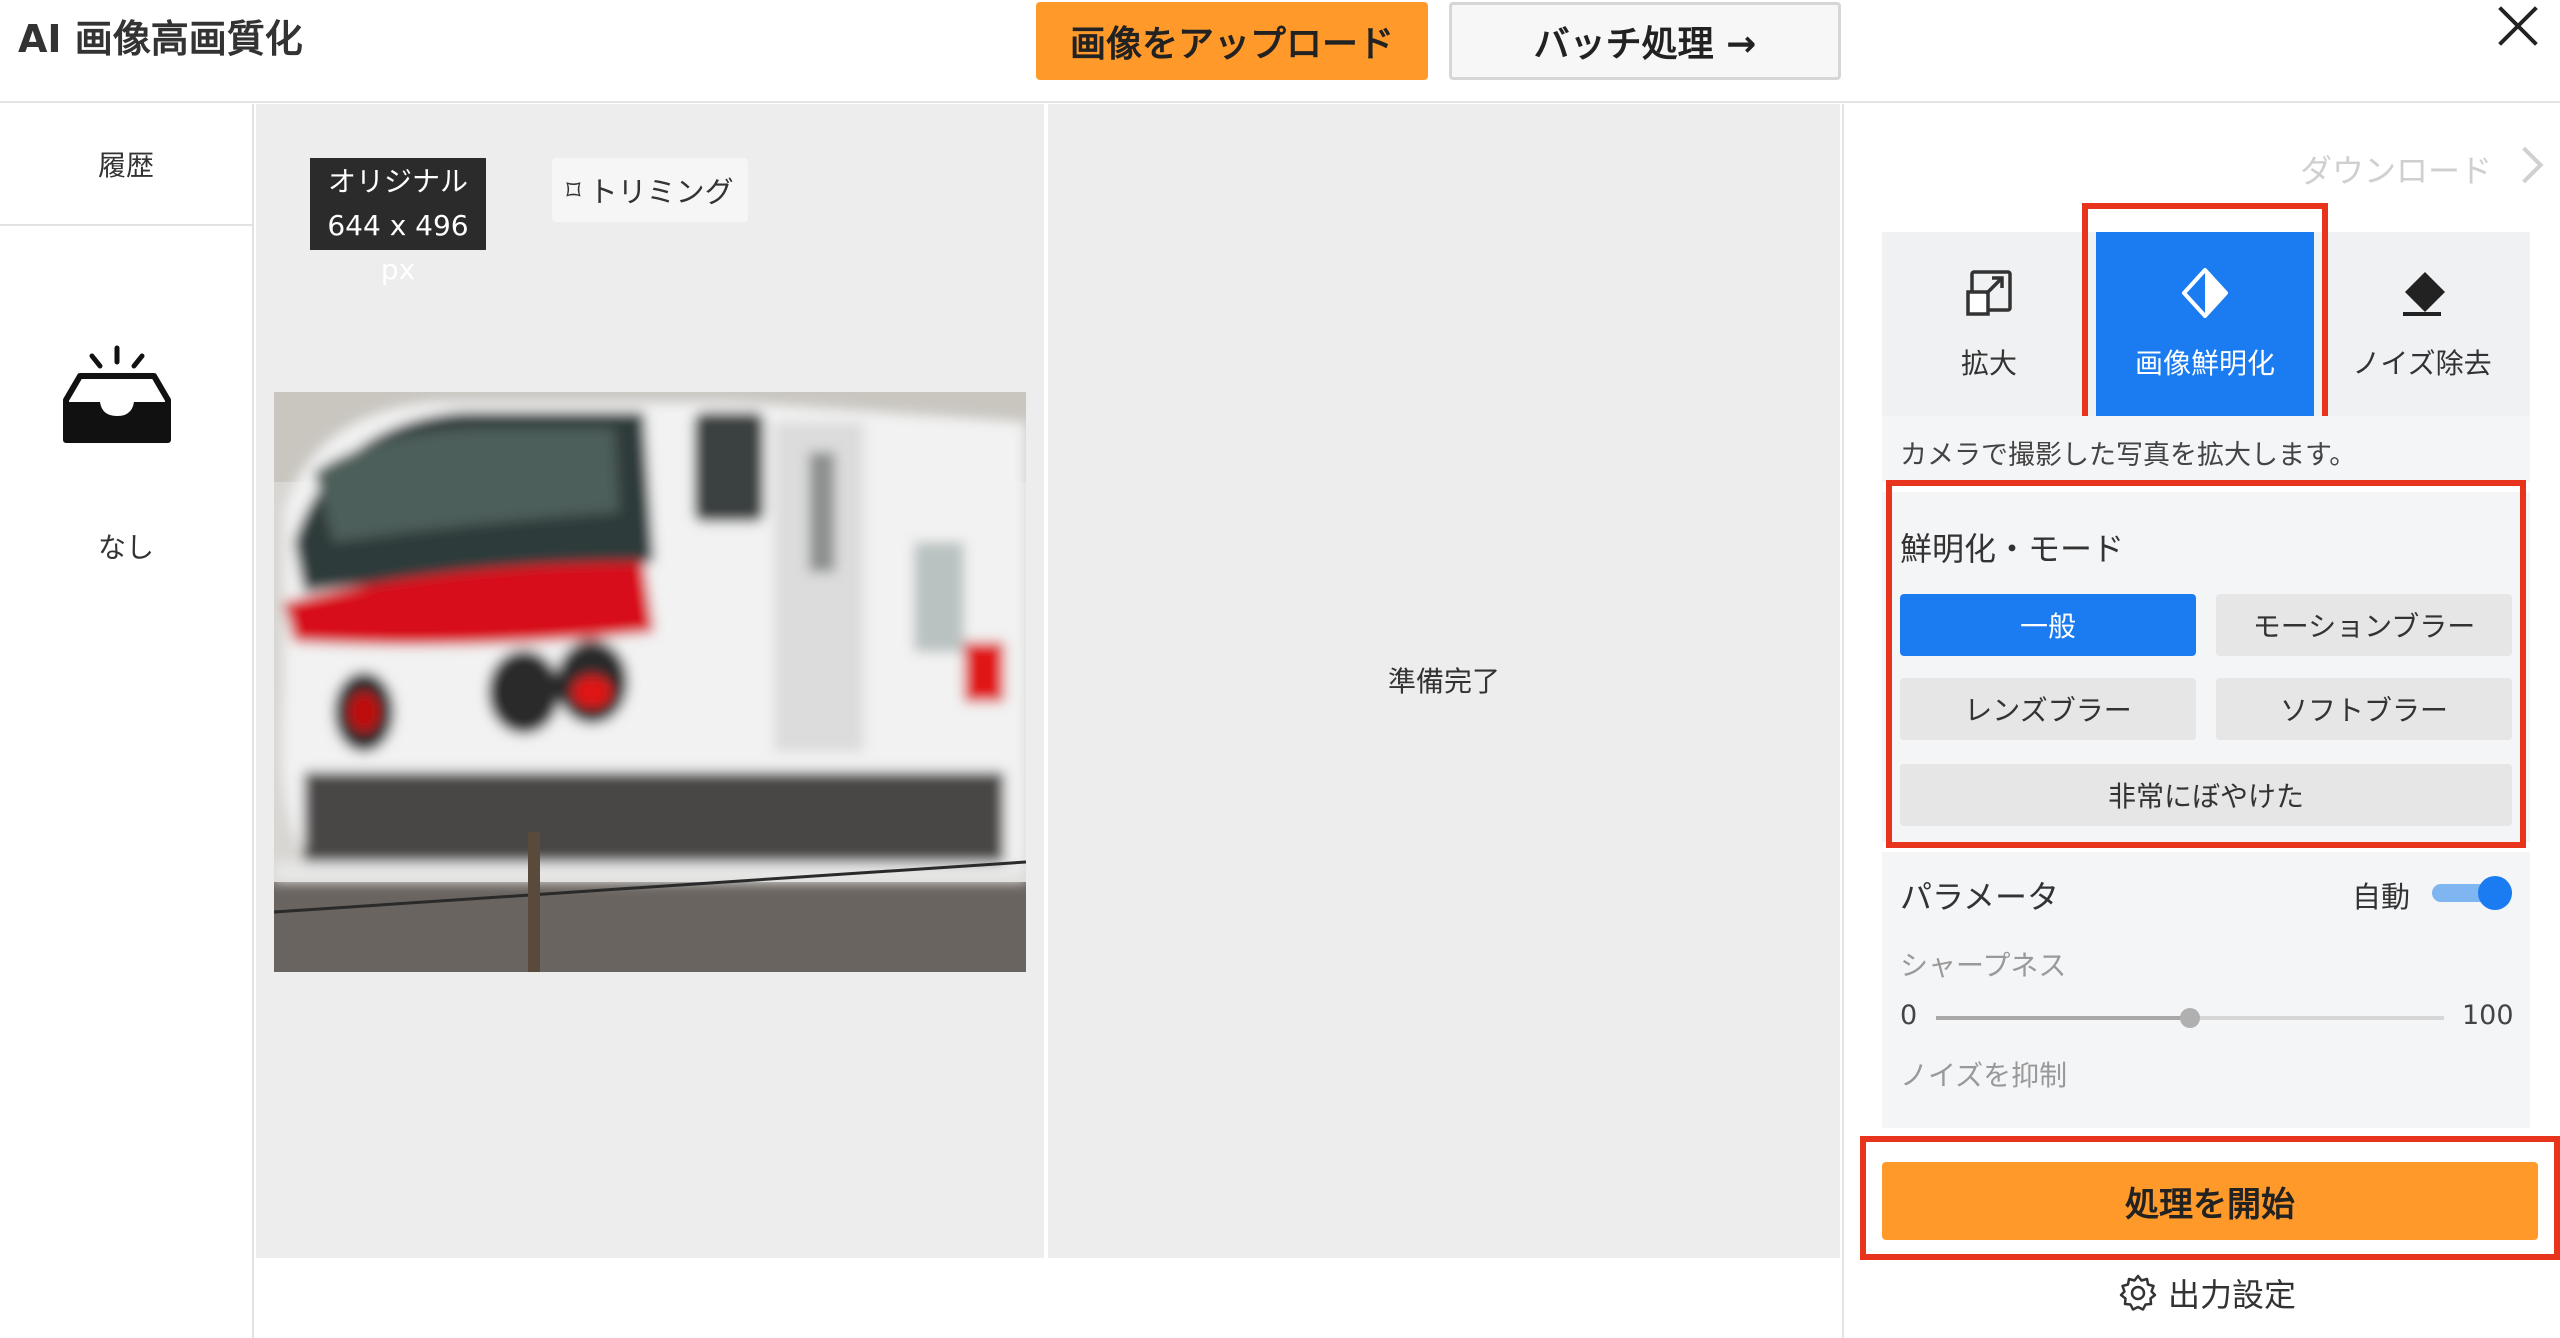 This screenshot has width=2560, height=1338. I want to click on highlight-box-start, so click(2210, 1198).